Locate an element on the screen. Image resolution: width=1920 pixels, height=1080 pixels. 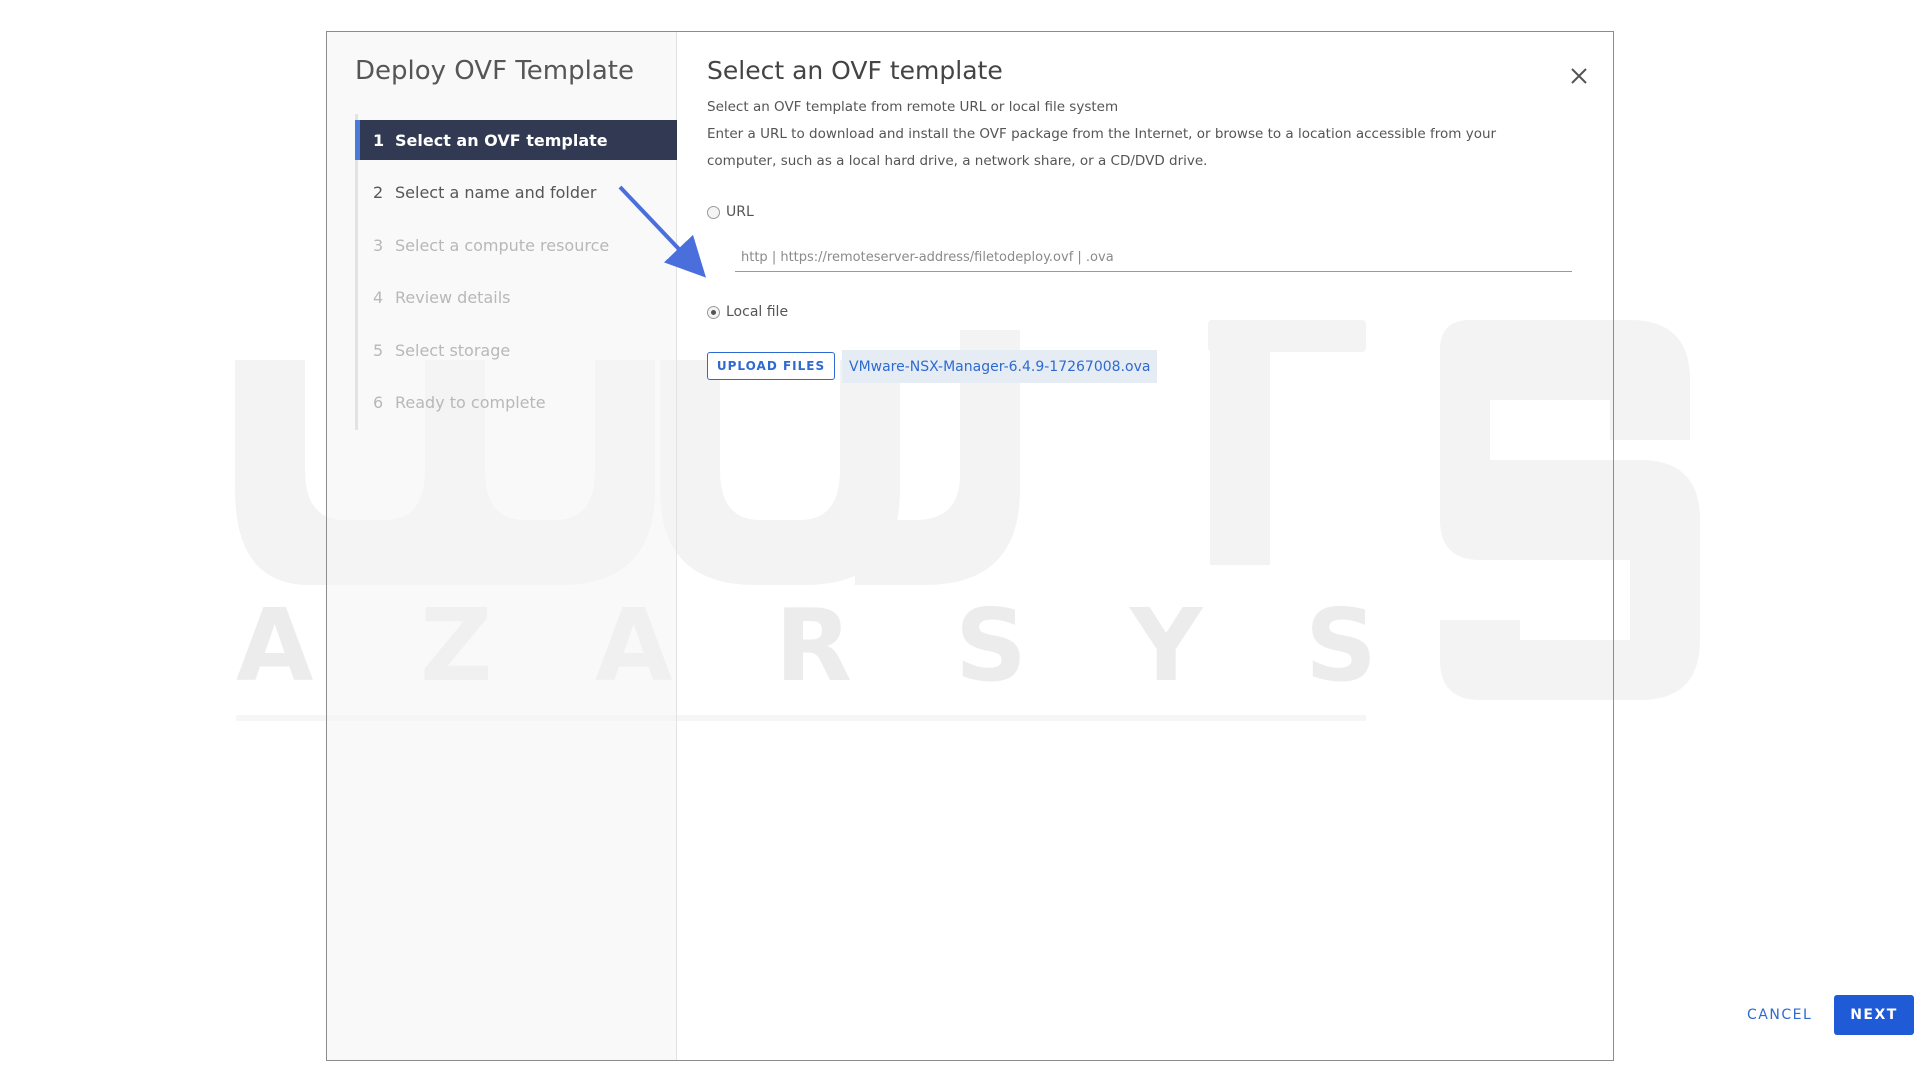
local-file-option: Local file is located at coordinates (747, 312).